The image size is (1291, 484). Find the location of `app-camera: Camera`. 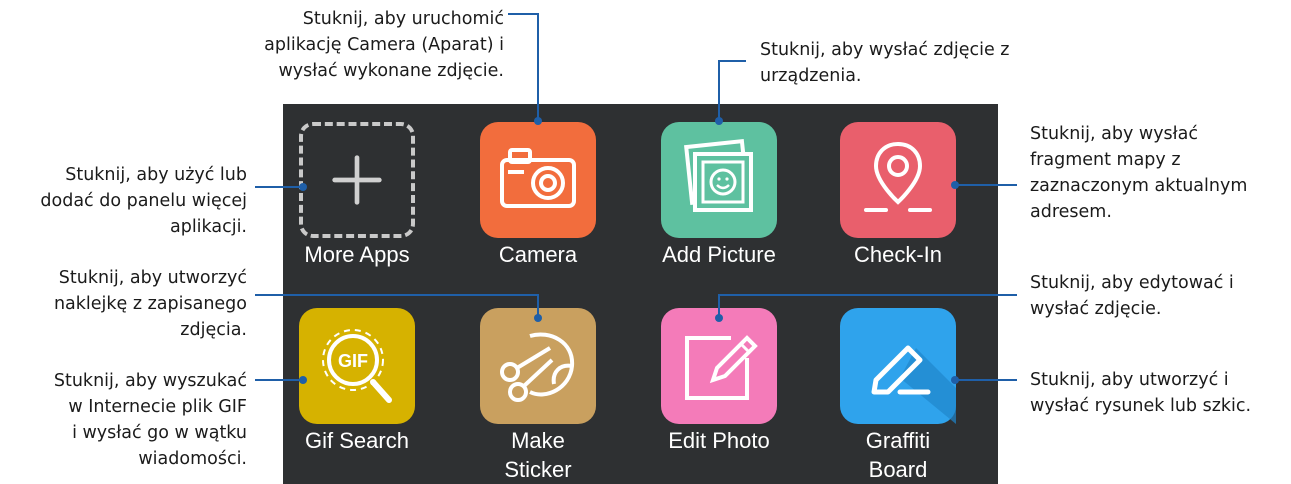

app-camera: Camera is located at coordinates (538, 195).